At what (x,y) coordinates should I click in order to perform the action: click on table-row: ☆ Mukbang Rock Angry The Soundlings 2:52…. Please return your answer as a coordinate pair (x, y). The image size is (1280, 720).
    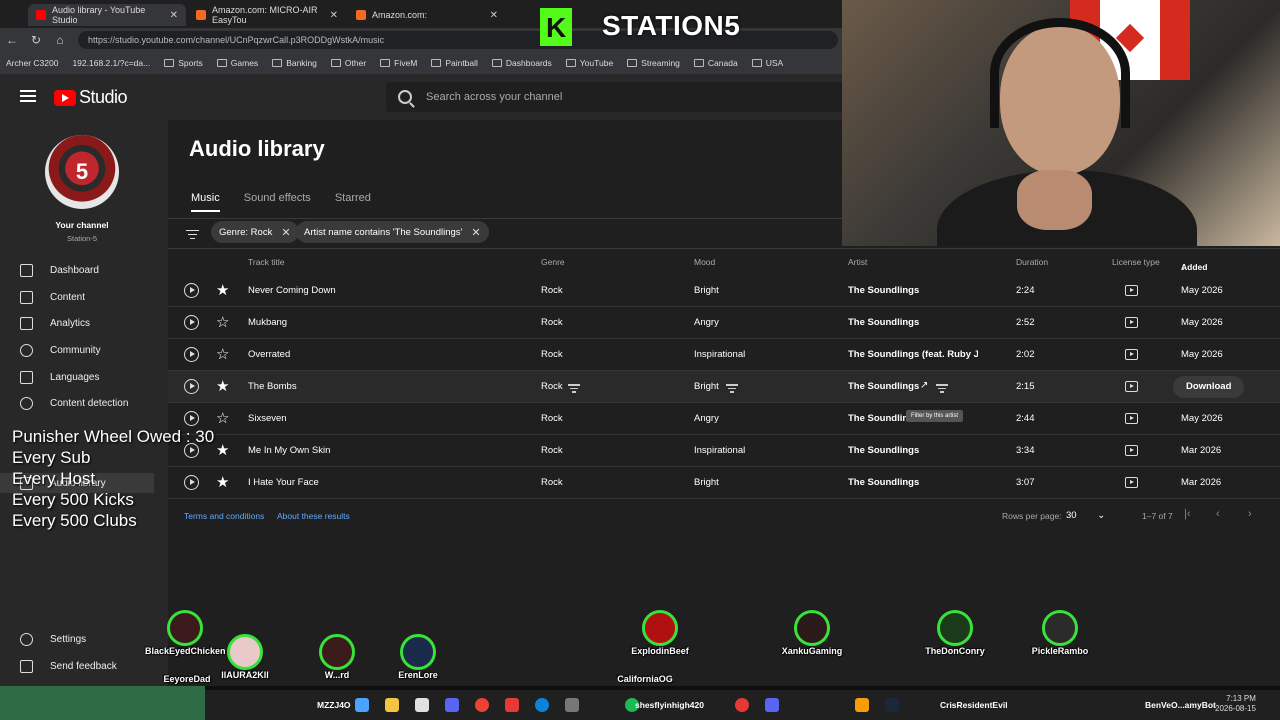
    Looking at the image, I should click on (724, 323).